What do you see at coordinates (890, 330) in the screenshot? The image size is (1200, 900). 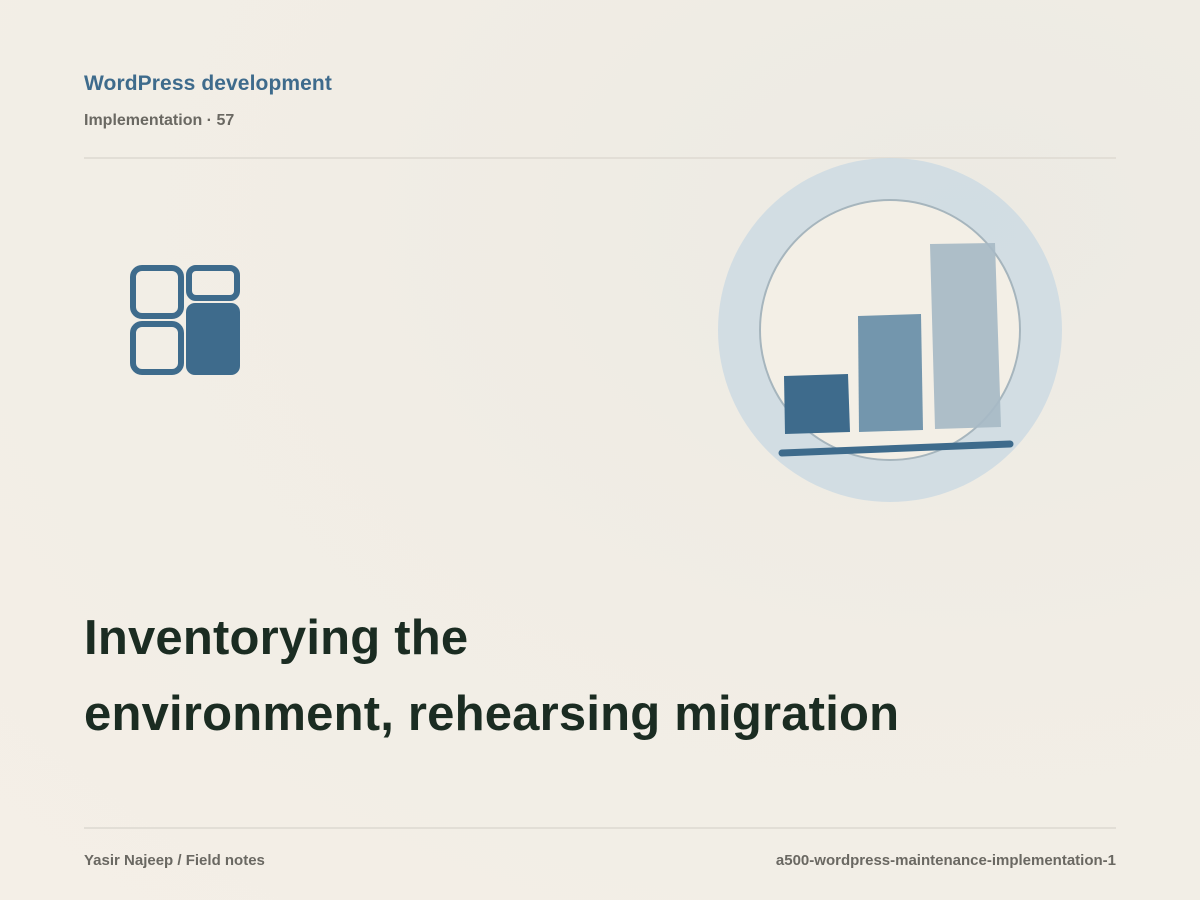 I see `bar-chart-icon` at bounding box center [890, 330].